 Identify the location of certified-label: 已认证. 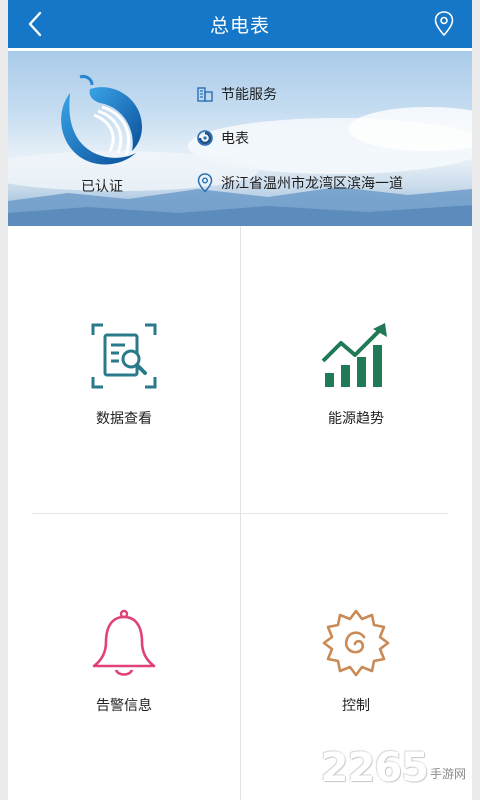
(102, 187).